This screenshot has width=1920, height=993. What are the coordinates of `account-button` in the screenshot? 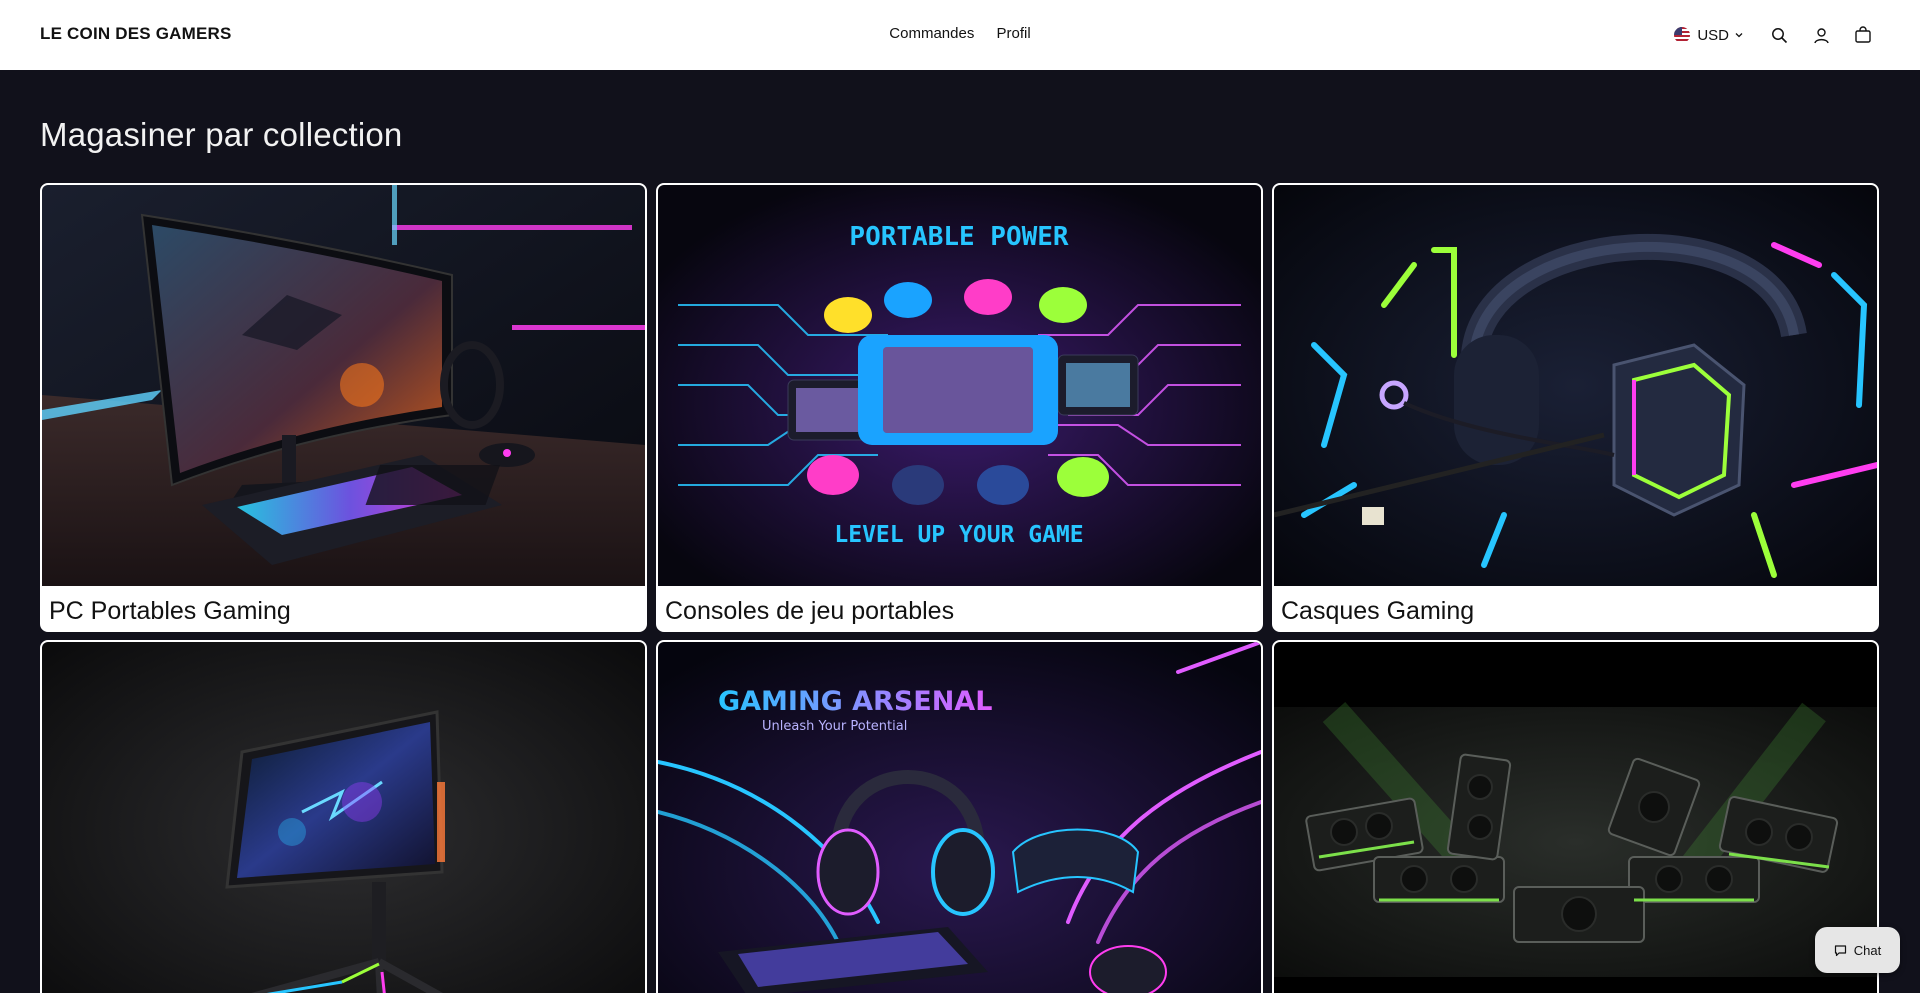 It's located at (1821, 35).